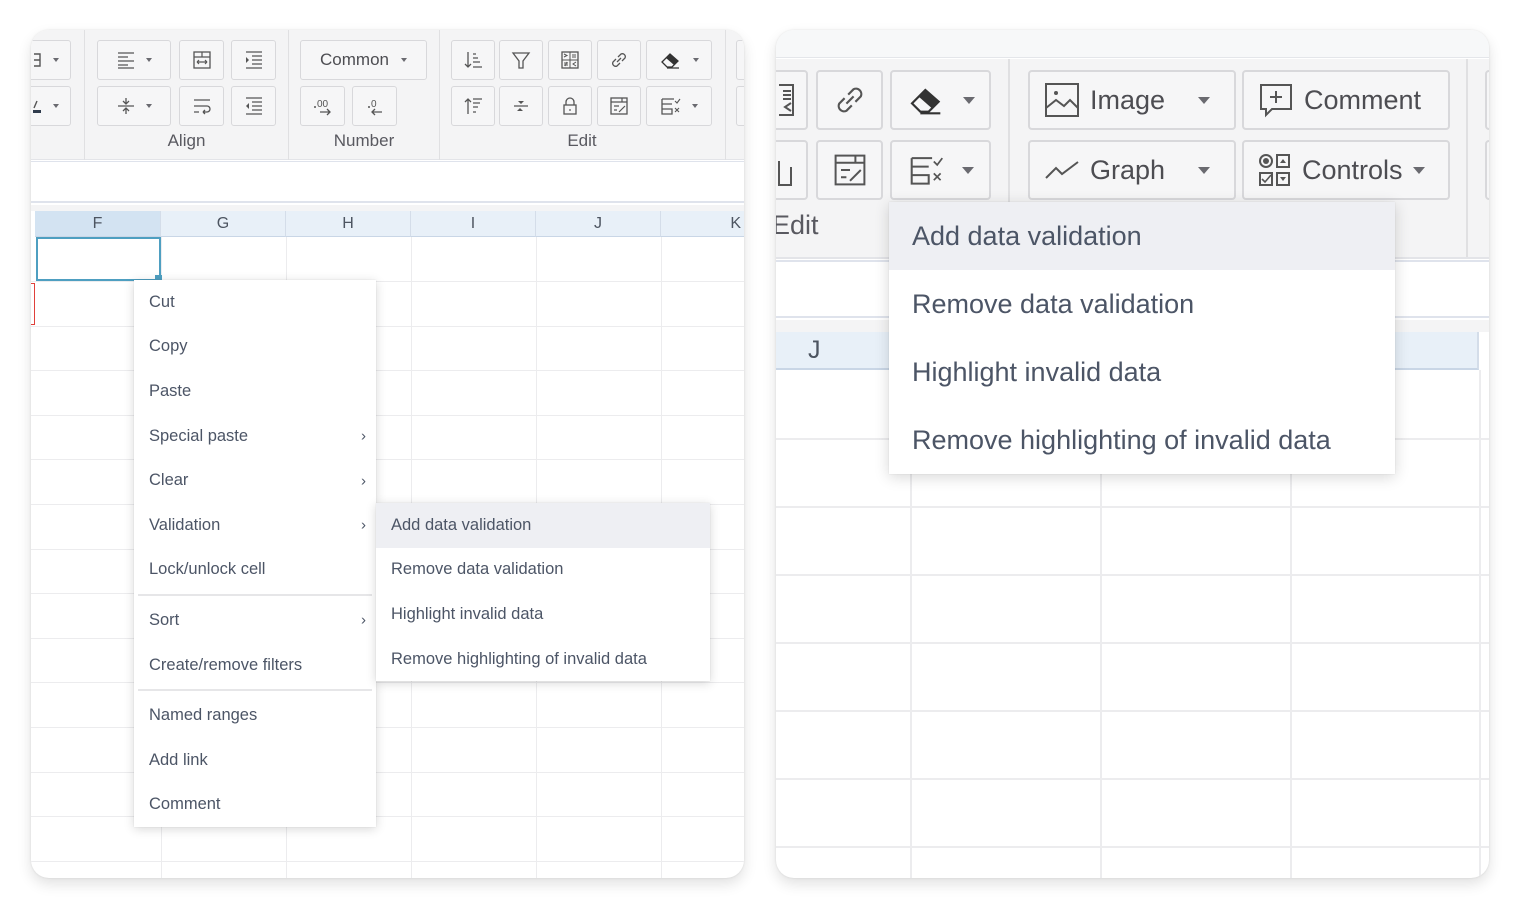 This screenshot has width=1520, height=910. Describe the element at coordinates (785, 173) in the screenshot. I see `lock-icon` at that location.